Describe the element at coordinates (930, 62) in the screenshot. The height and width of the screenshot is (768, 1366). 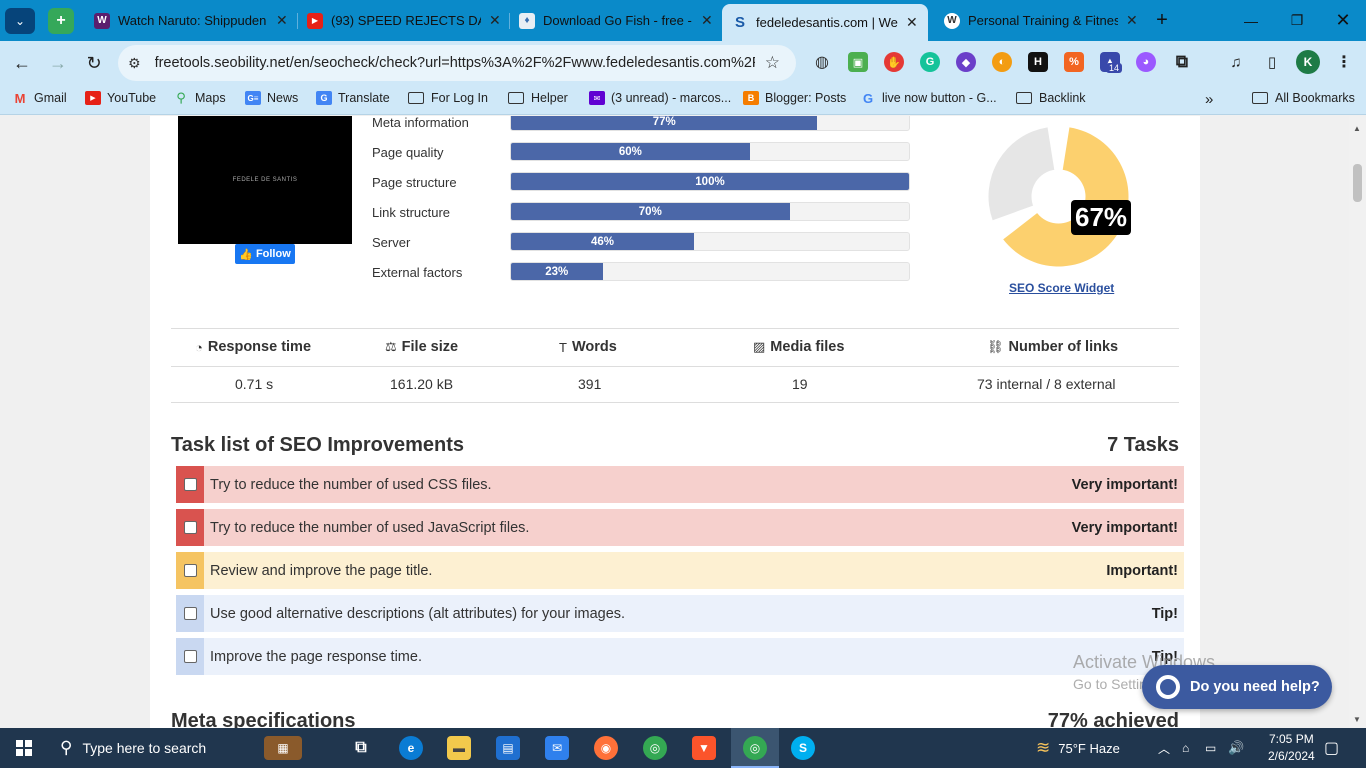
I see `grammarly-extension-icon: G` at that location.